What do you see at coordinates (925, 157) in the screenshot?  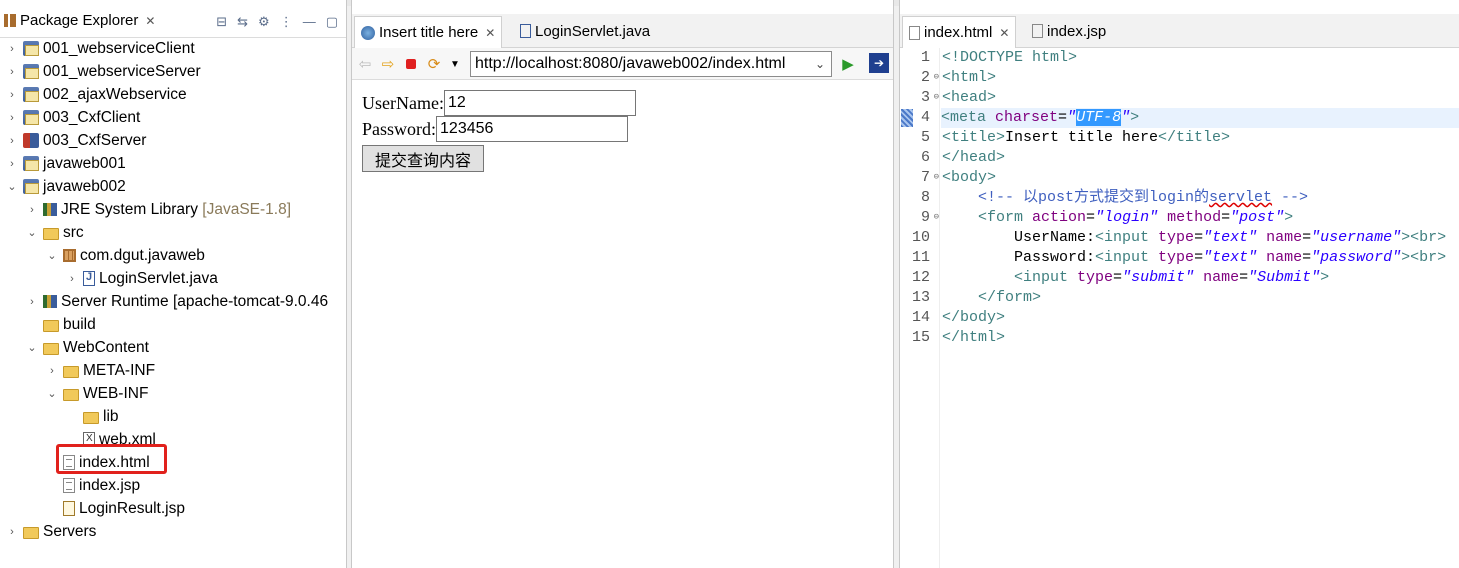 I see `line-number: 6` at bounding box center [925, 157].